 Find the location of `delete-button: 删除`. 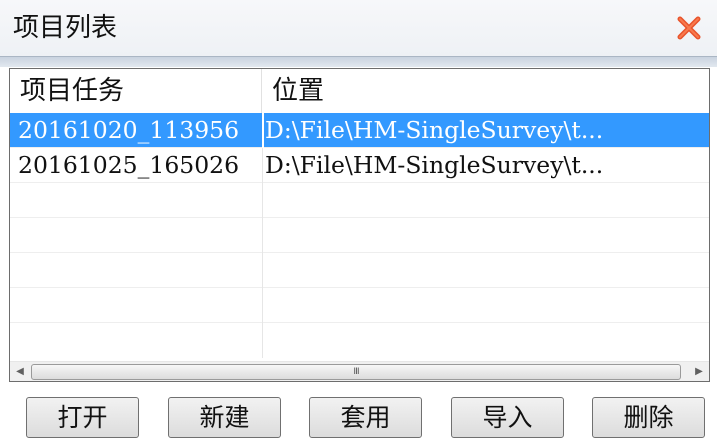

delete-button: 删除 is located at coordinates (648, 417).